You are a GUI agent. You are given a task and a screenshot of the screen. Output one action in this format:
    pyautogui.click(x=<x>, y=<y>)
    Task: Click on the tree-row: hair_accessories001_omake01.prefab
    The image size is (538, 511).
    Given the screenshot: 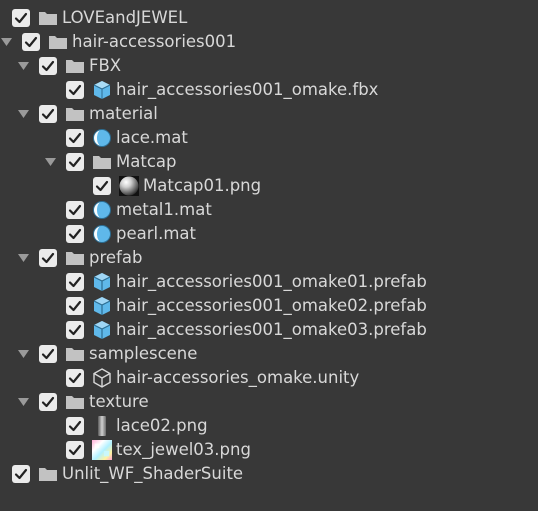 What is the action you would take?
    pyautogui.click(x=269, y=282)
    